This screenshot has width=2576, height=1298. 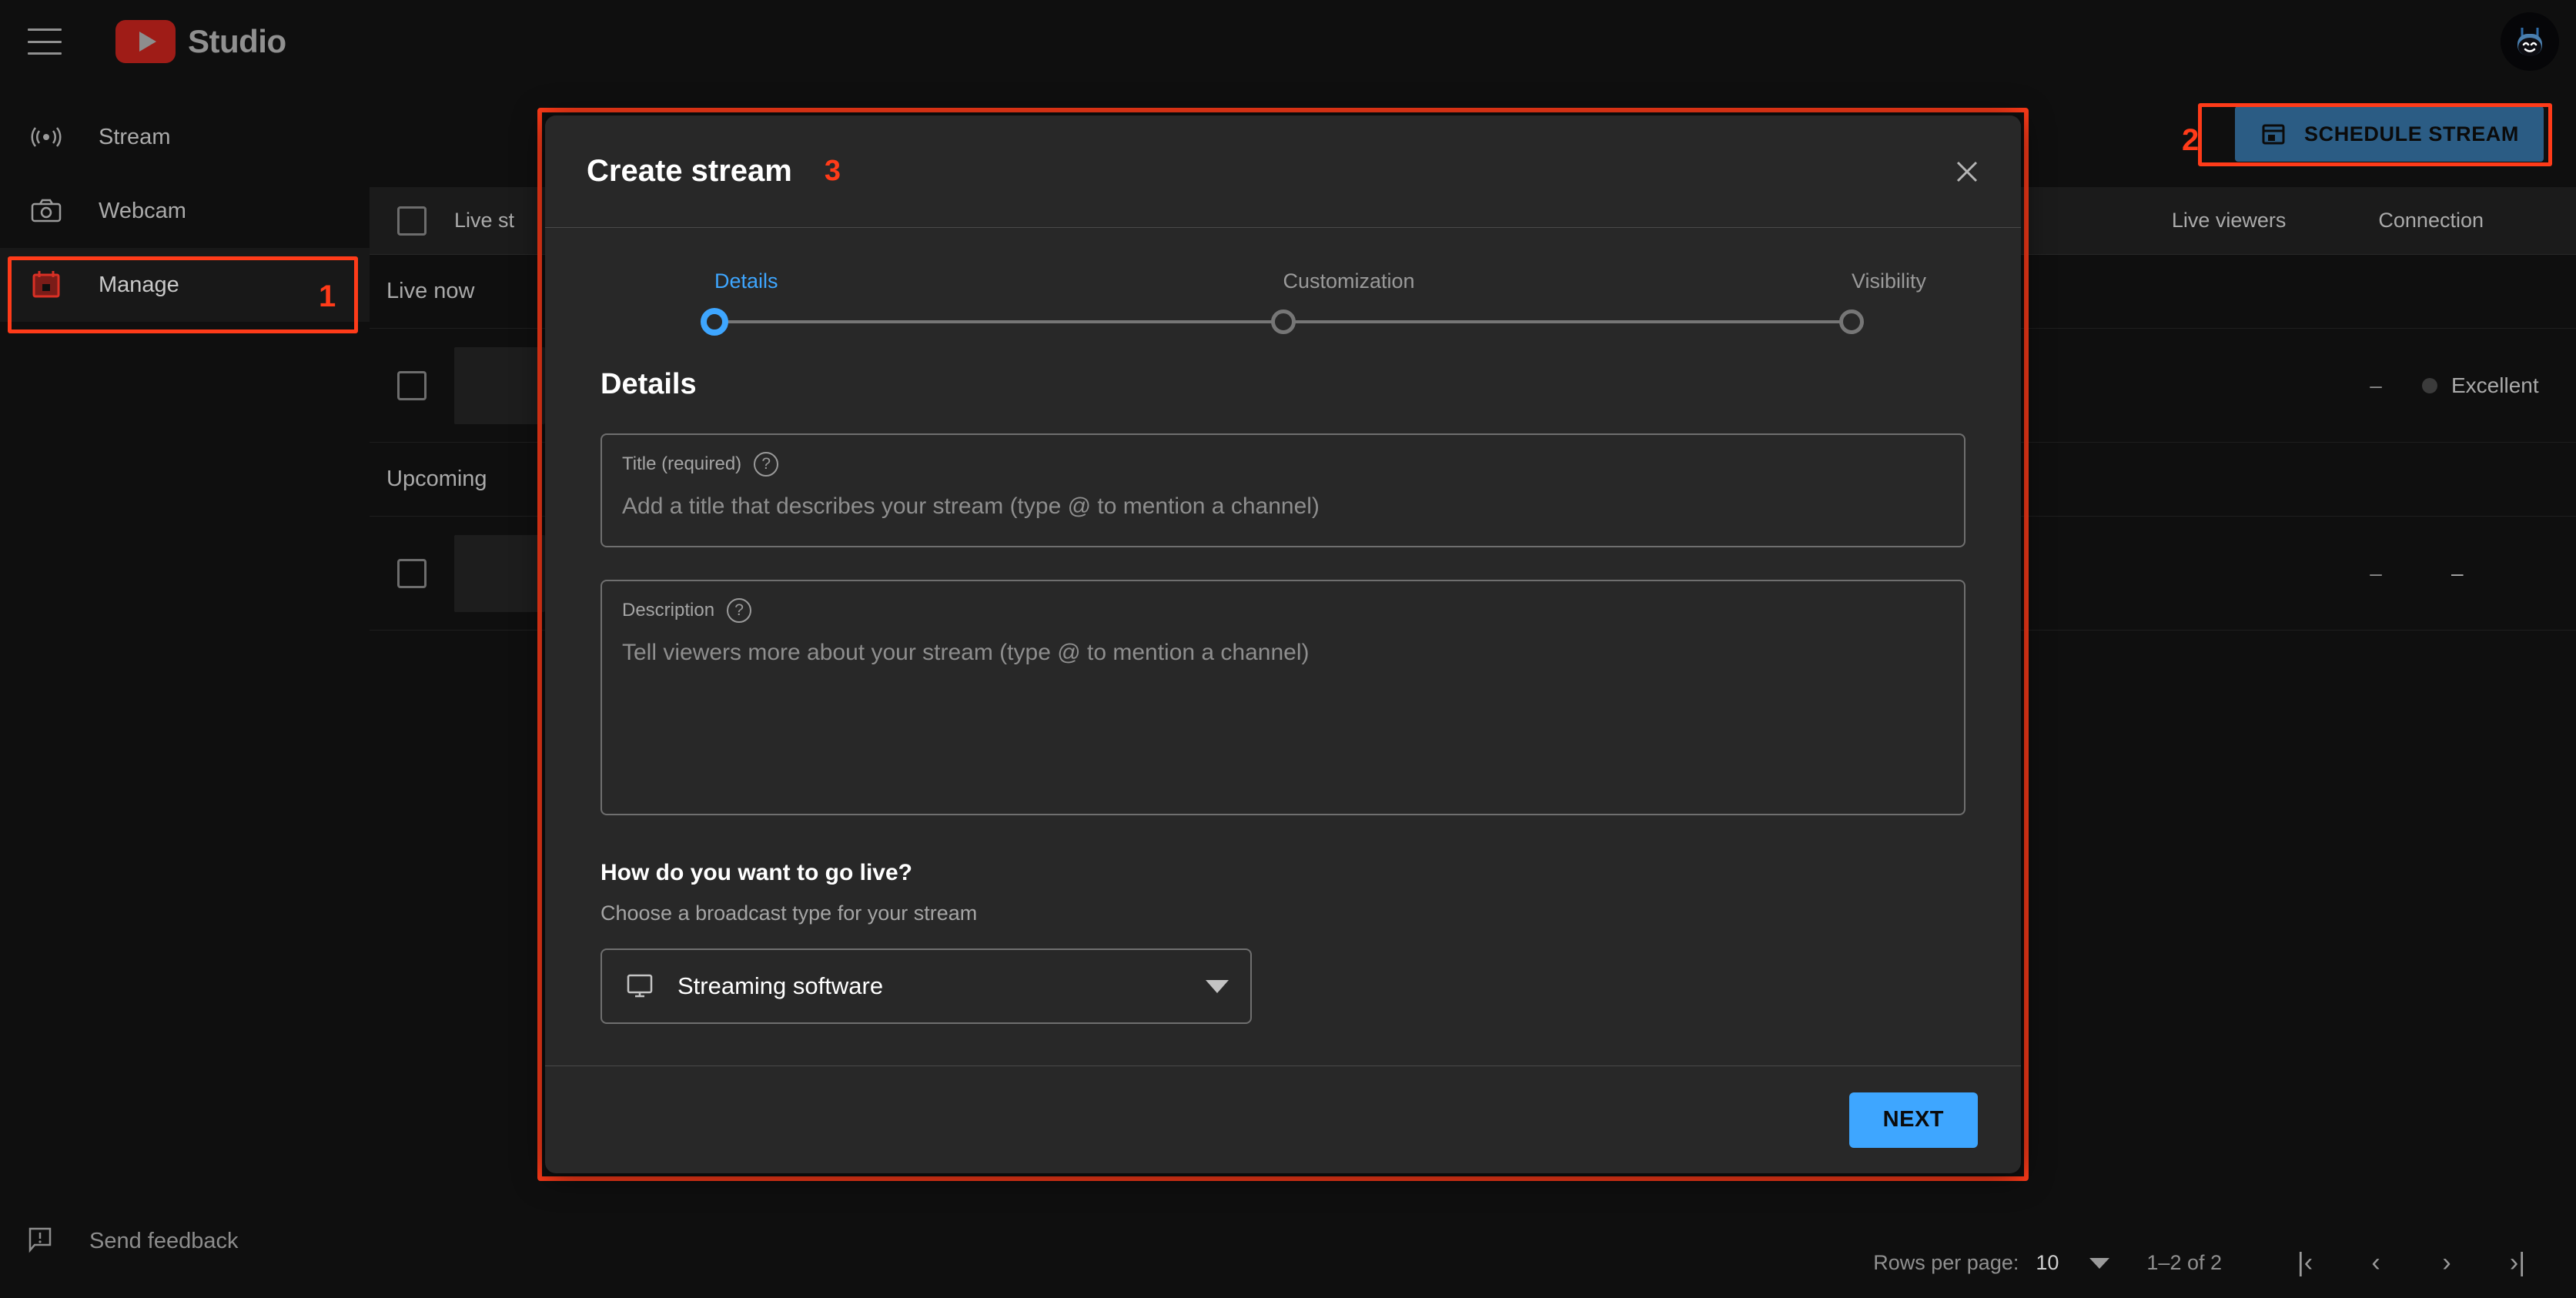 I want to click on sidebar-item-label: Manage, so click(x=139, y=284).